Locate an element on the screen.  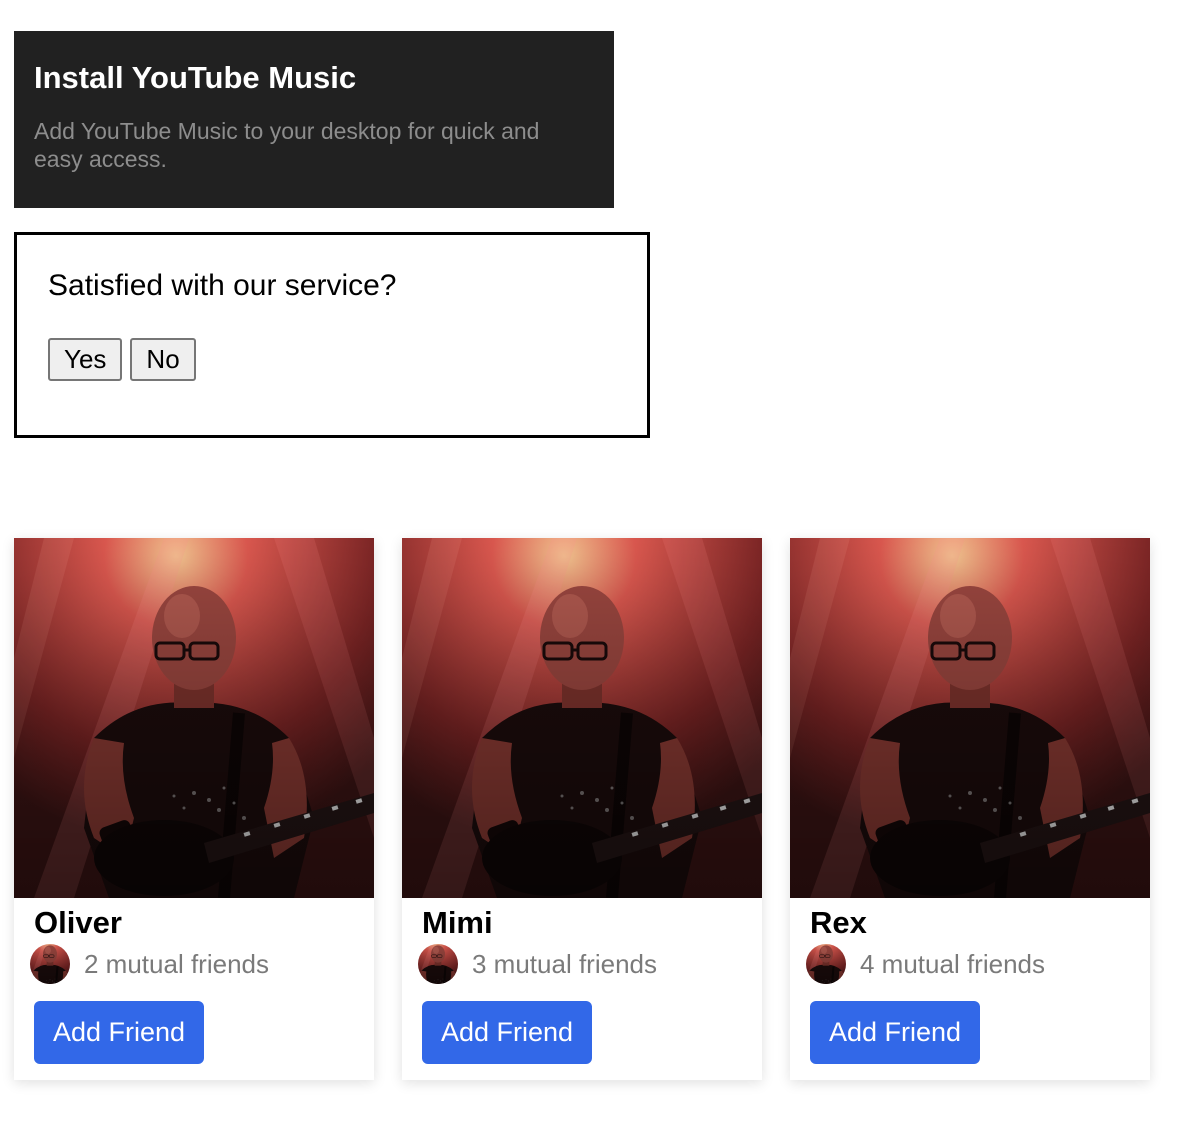
friend-name: Oliver is located at coordinates (78, 922).